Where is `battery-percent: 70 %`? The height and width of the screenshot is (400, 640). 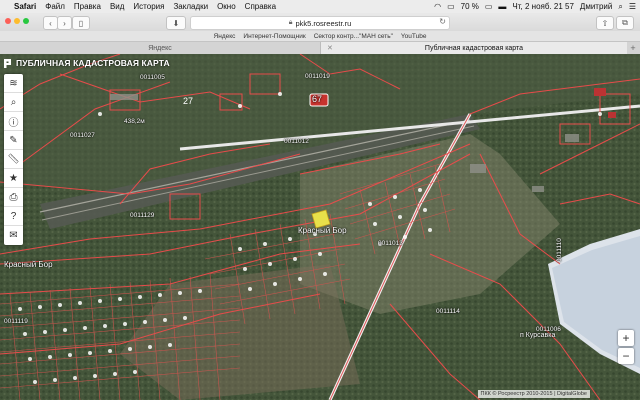
battery-percent: 70 % is located at coordinates (470, 6).